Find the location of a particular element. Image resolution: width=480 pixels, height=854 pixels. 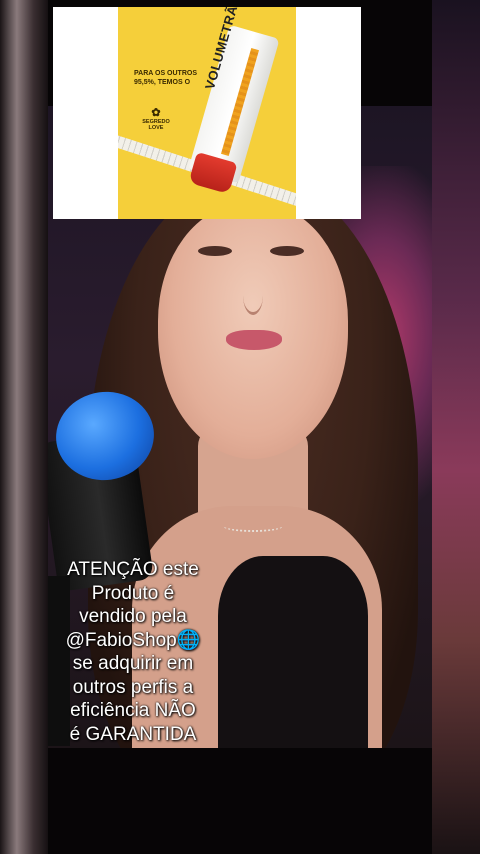

blurred-left-band is located at coordinates (24, 427).